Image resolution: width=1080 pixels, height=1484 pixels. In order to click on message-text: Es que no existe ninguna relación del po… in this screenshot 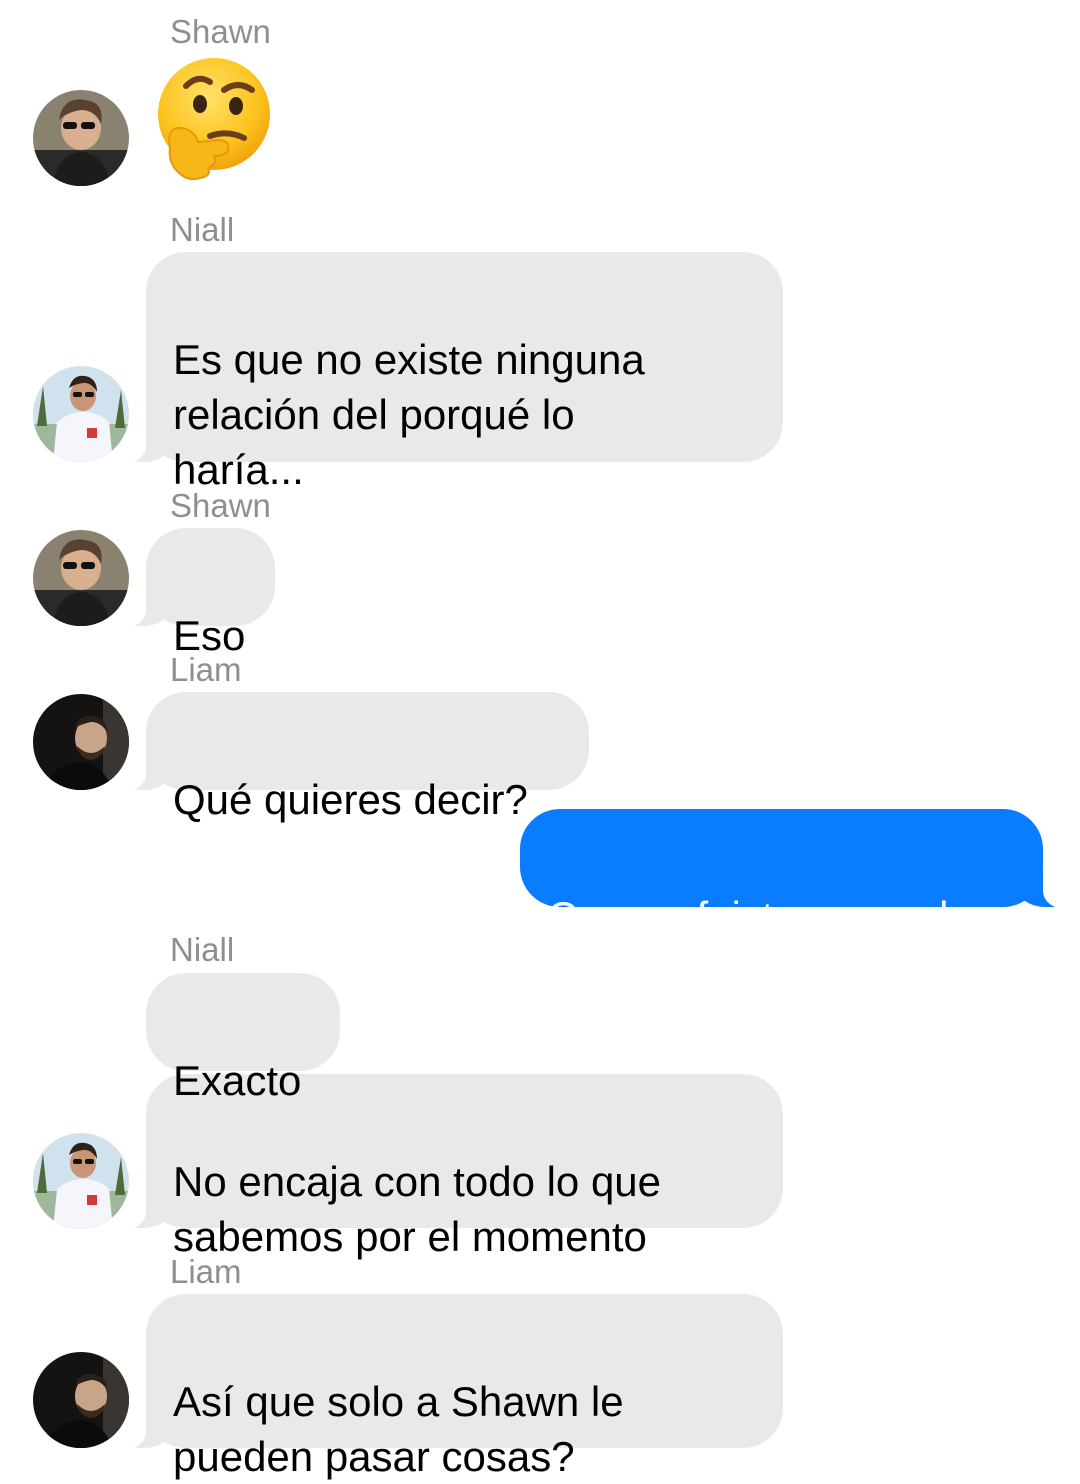, I will do `click(409, 414)`.